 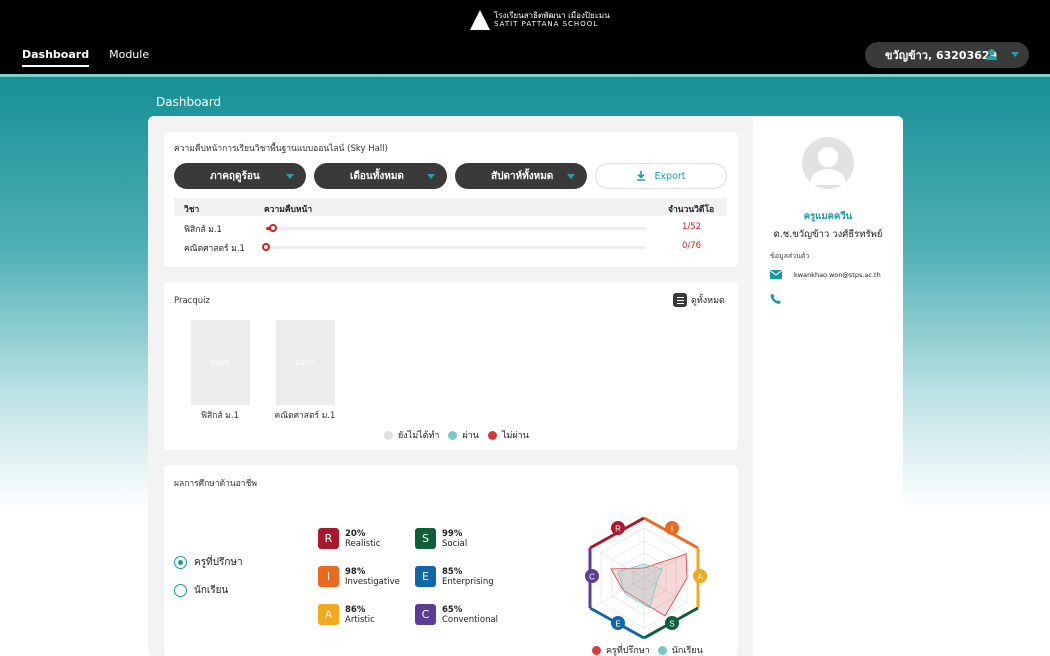 I want to click on week-dropdown: สัปดาห์ทั้งหมด, so click(x=521, y=176).